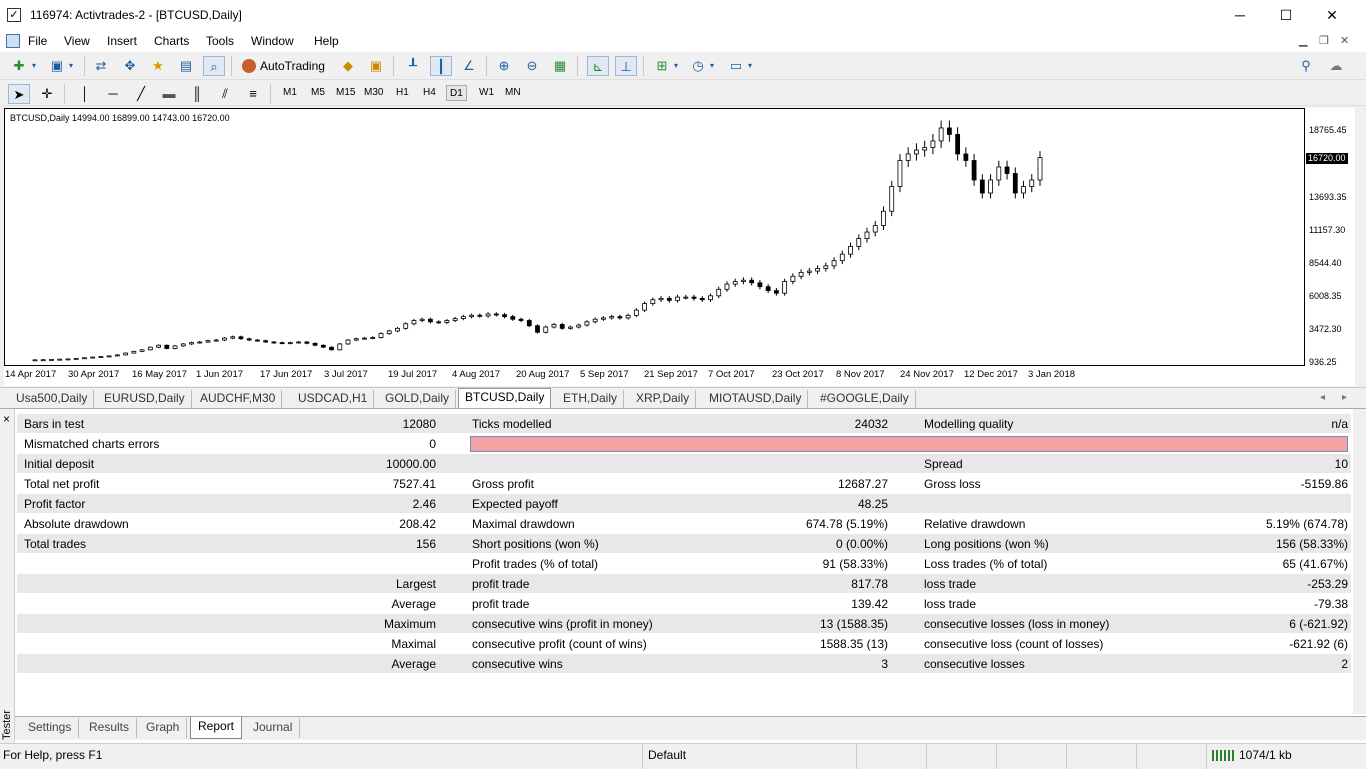 This screenshot has height=769, width=1366. Describe the element at coordinates (560, 66) in the screenshot. I see `tile-windows-icon: ▦` at that location.